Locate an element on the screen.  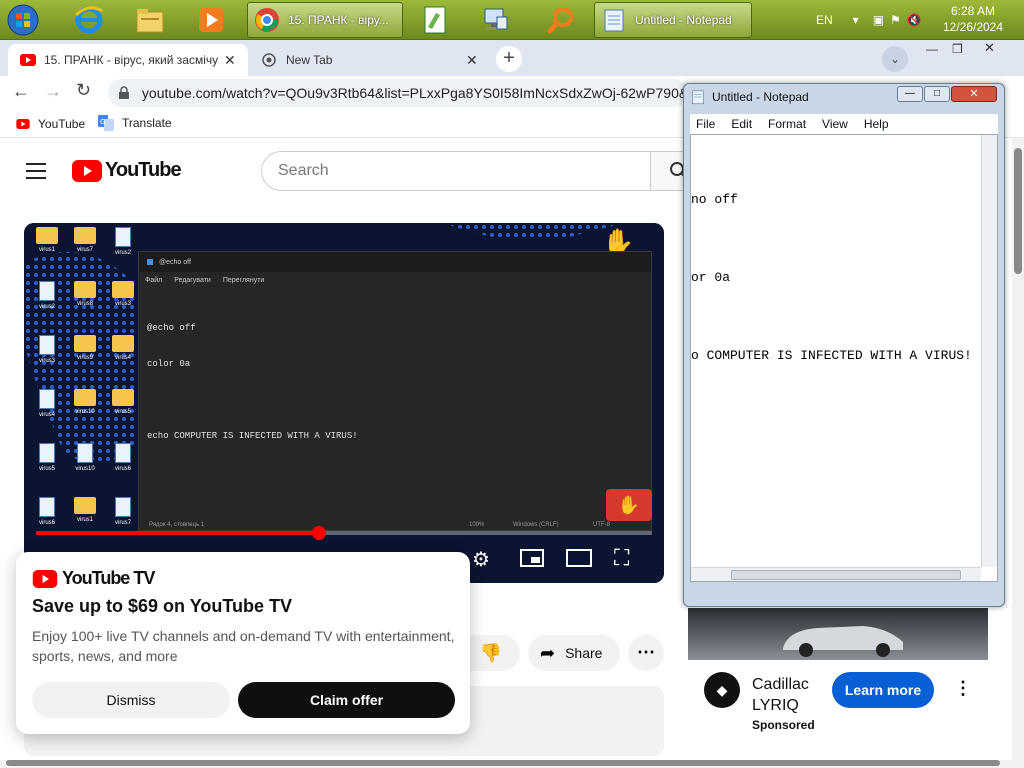
youtube-logo: YouTube is located at coordinates (127, 170).